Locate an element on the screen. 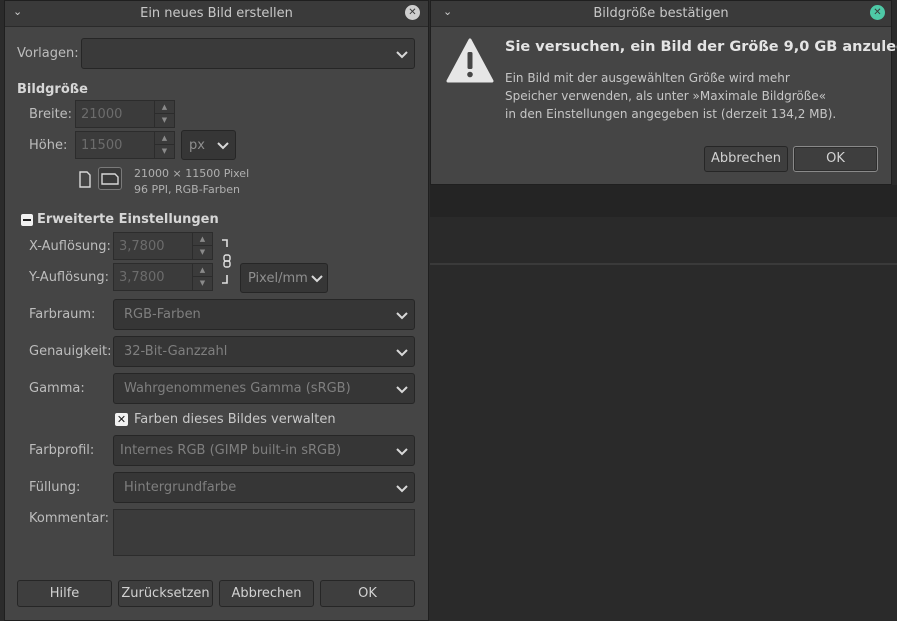  colorspace-label: Farbraum: is located at coordinates (62, 314).